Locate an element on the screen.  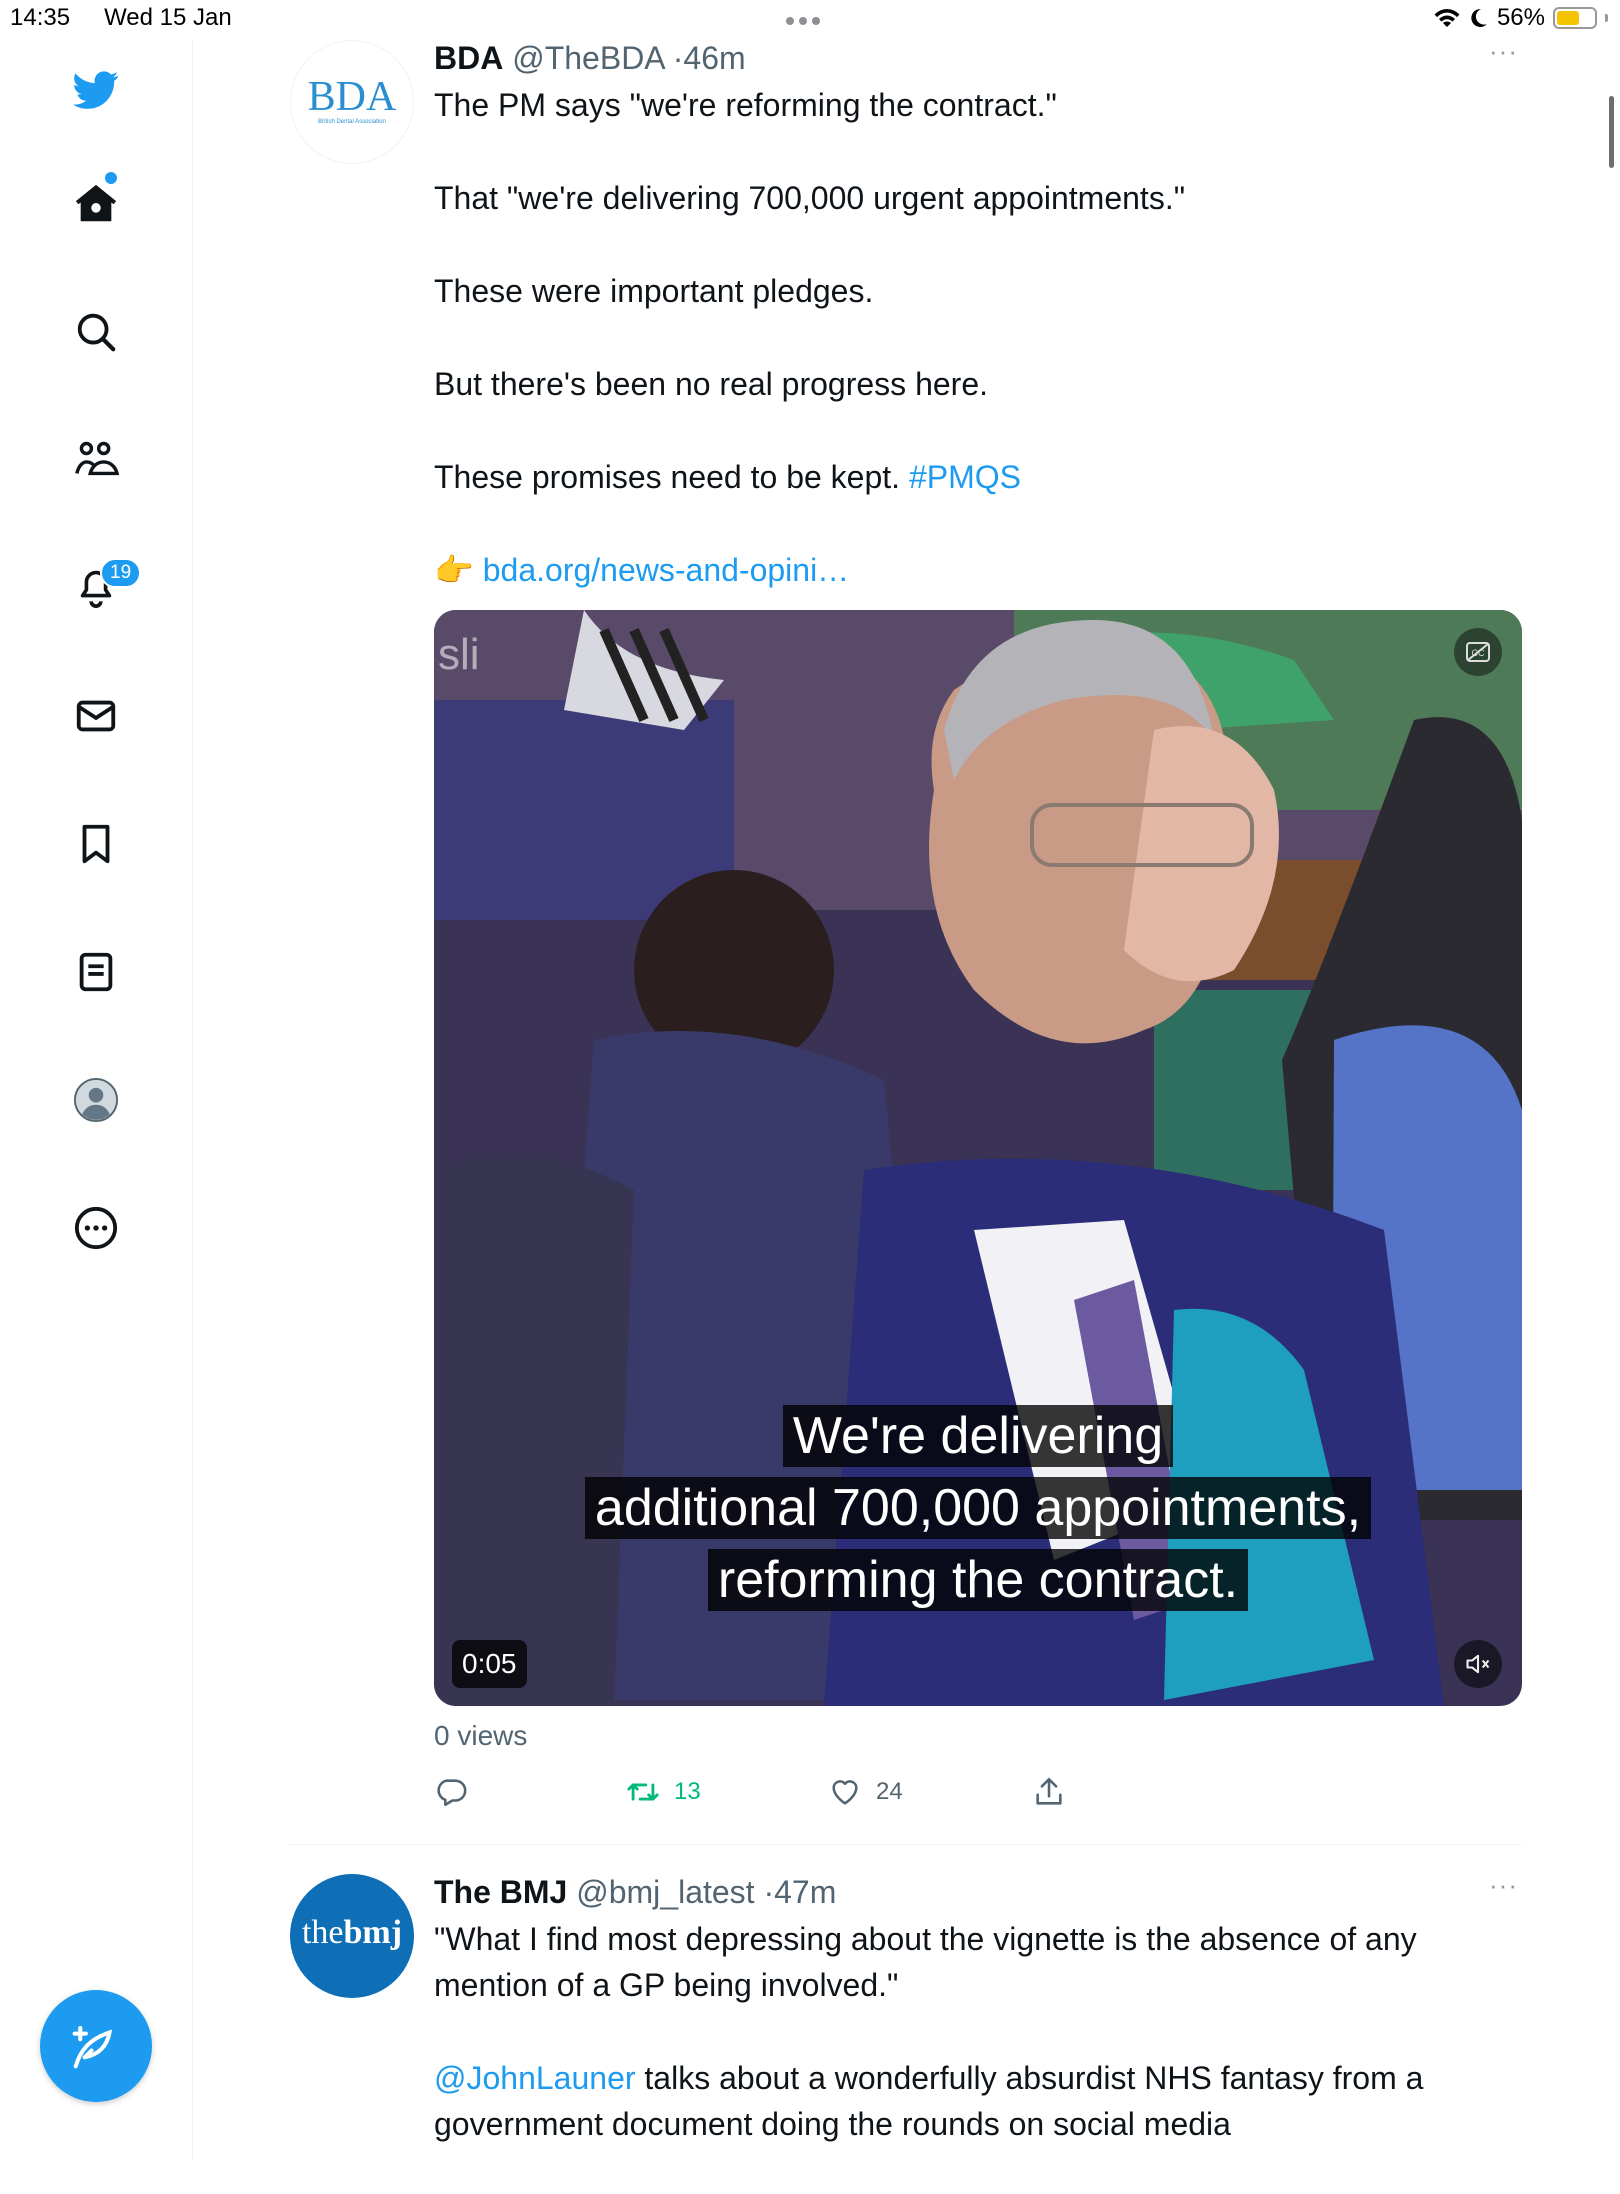
video-corner-text: sli is located at coordinates (459, 654).